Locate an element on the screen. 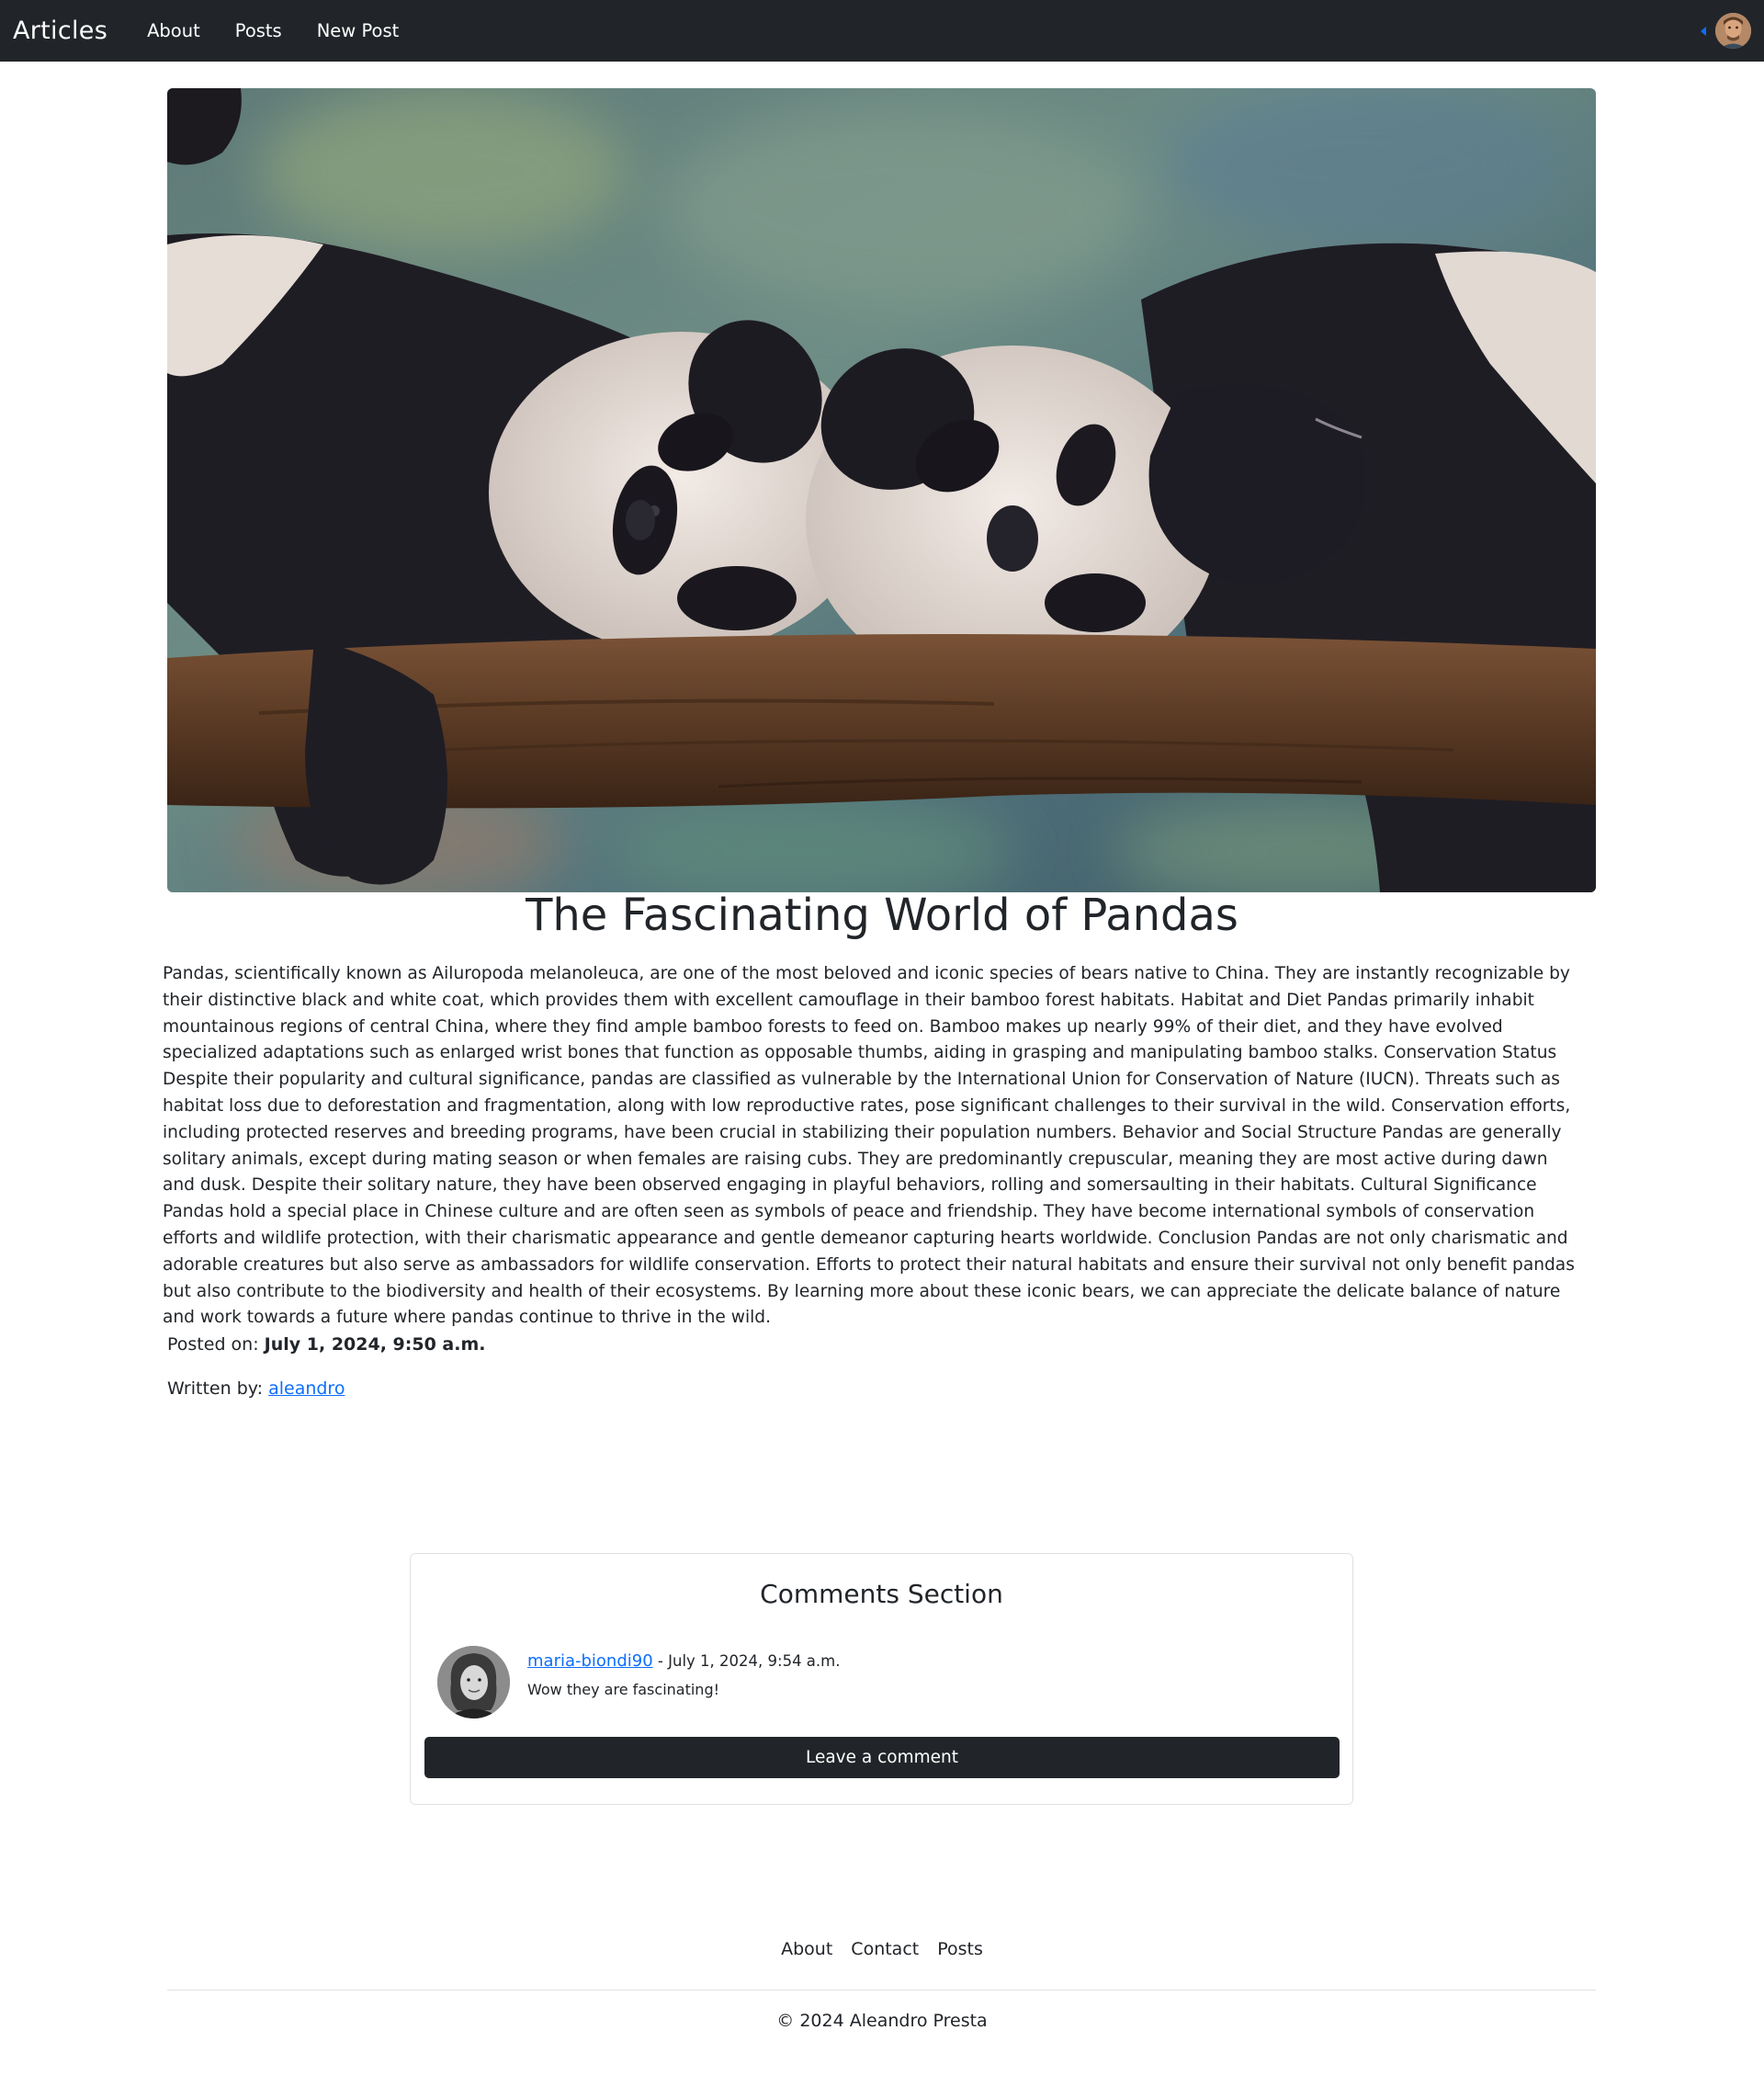 This screenshot has height=2098, width=1764. user-menu is located at coordinates (1726, 31).